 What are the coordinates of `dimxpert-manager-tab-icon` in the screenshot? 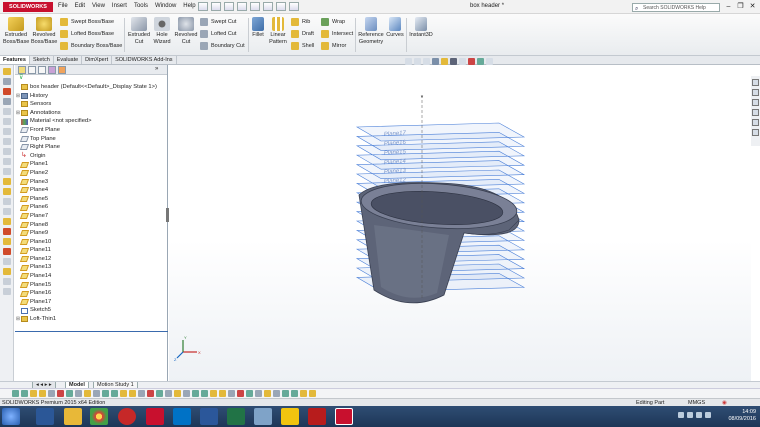 It's located at (52, 70).